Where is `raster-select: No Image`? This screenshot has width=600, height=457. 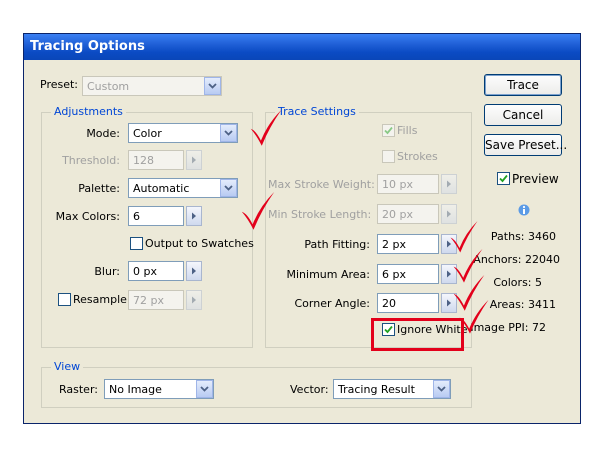 raster-select: No Image is located at coordinates (159, 389).